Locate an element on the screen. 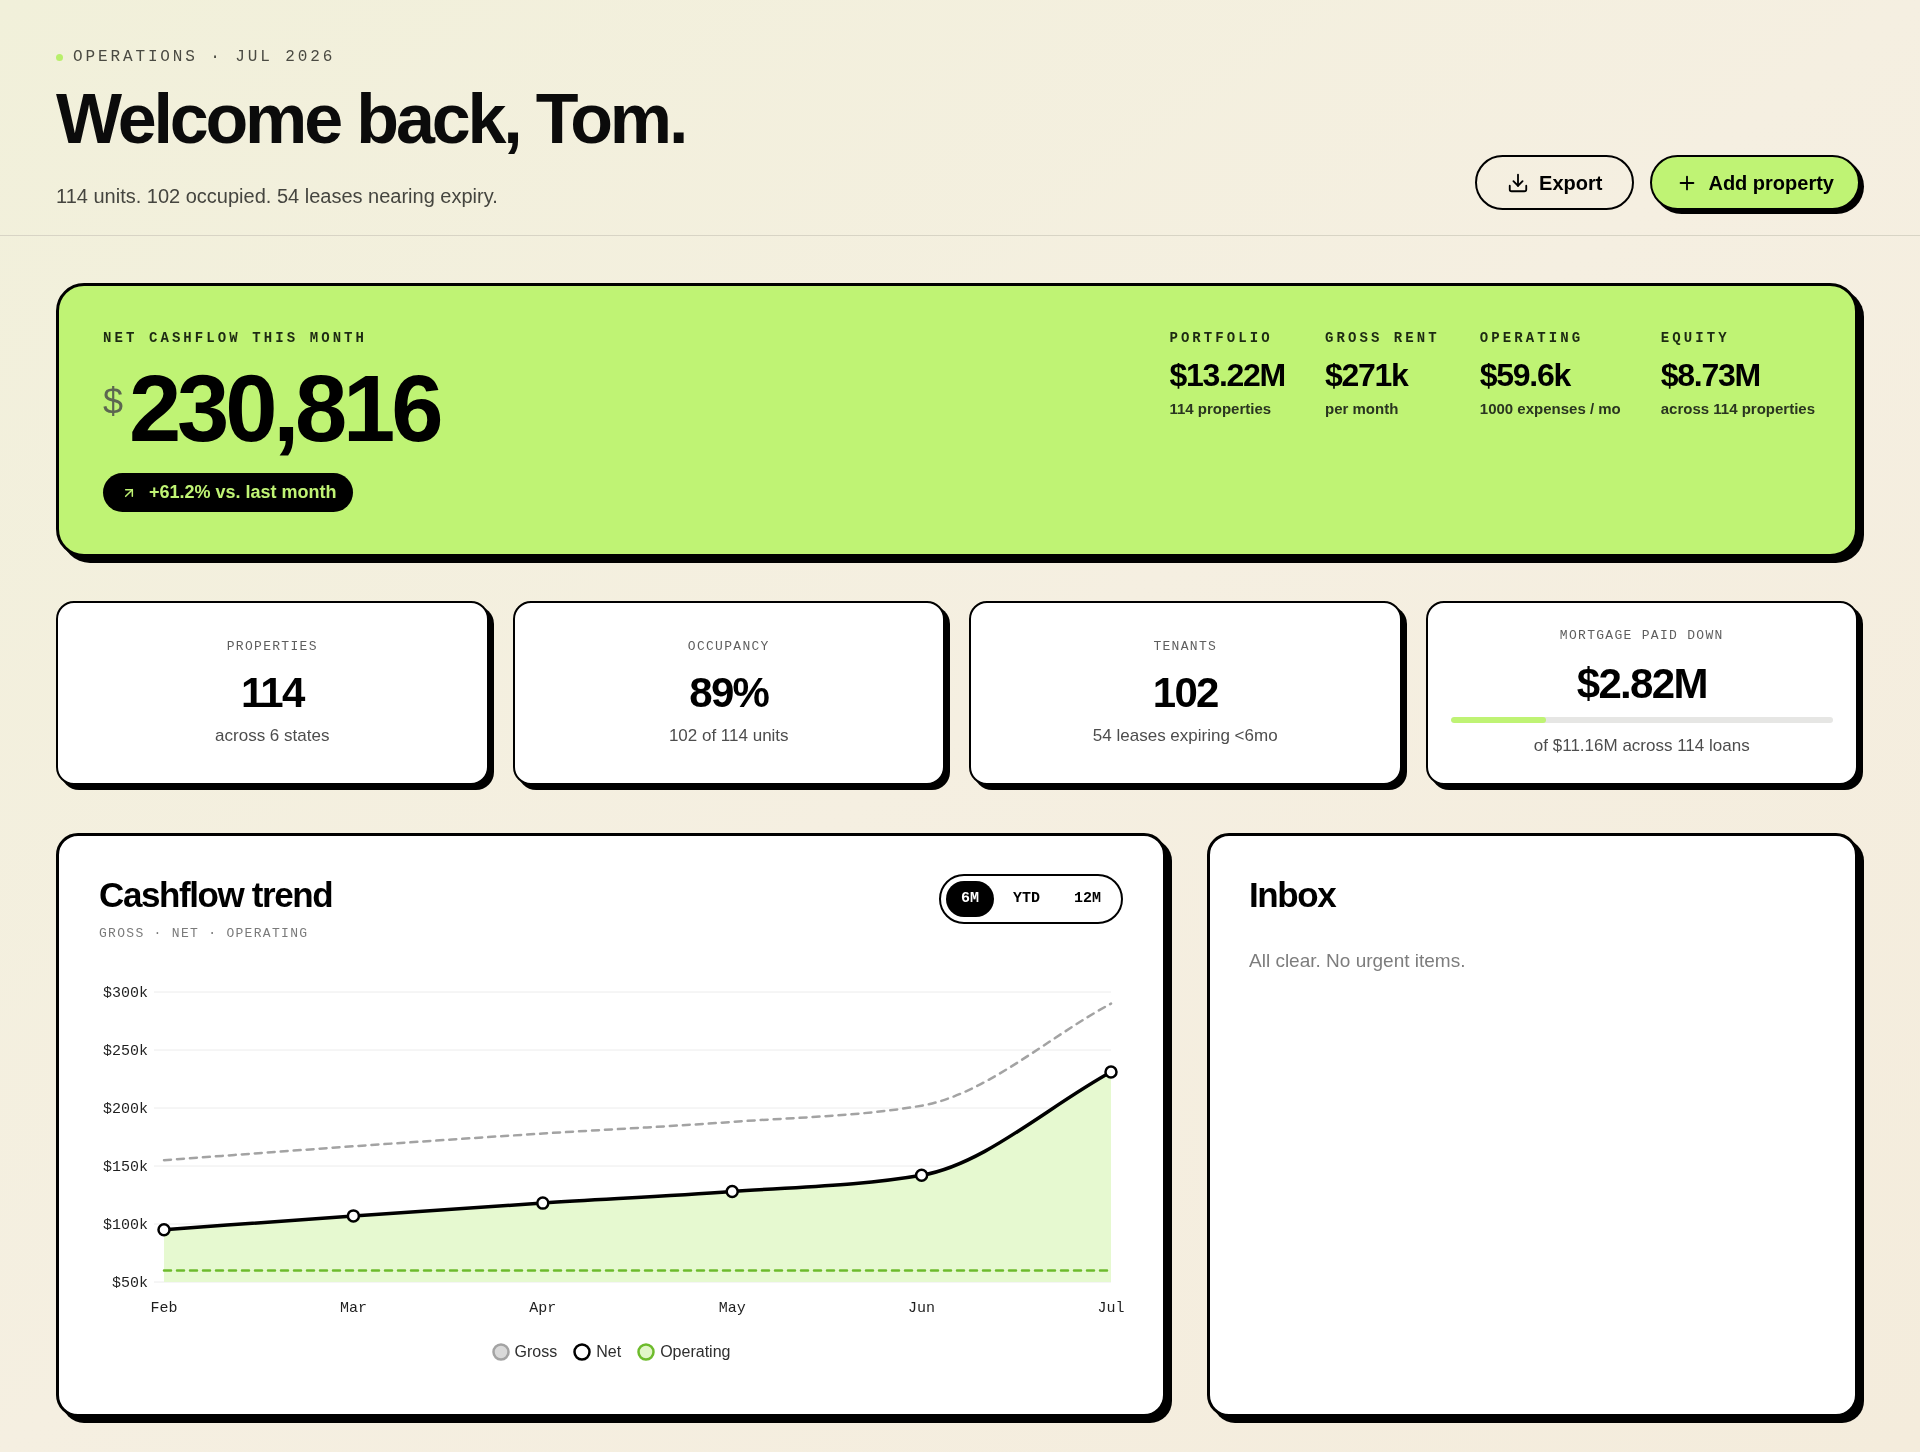 The height and width of the screenshot is (1452, 1920). stat-value: $2.82M is located at coordinates (1641, 683).